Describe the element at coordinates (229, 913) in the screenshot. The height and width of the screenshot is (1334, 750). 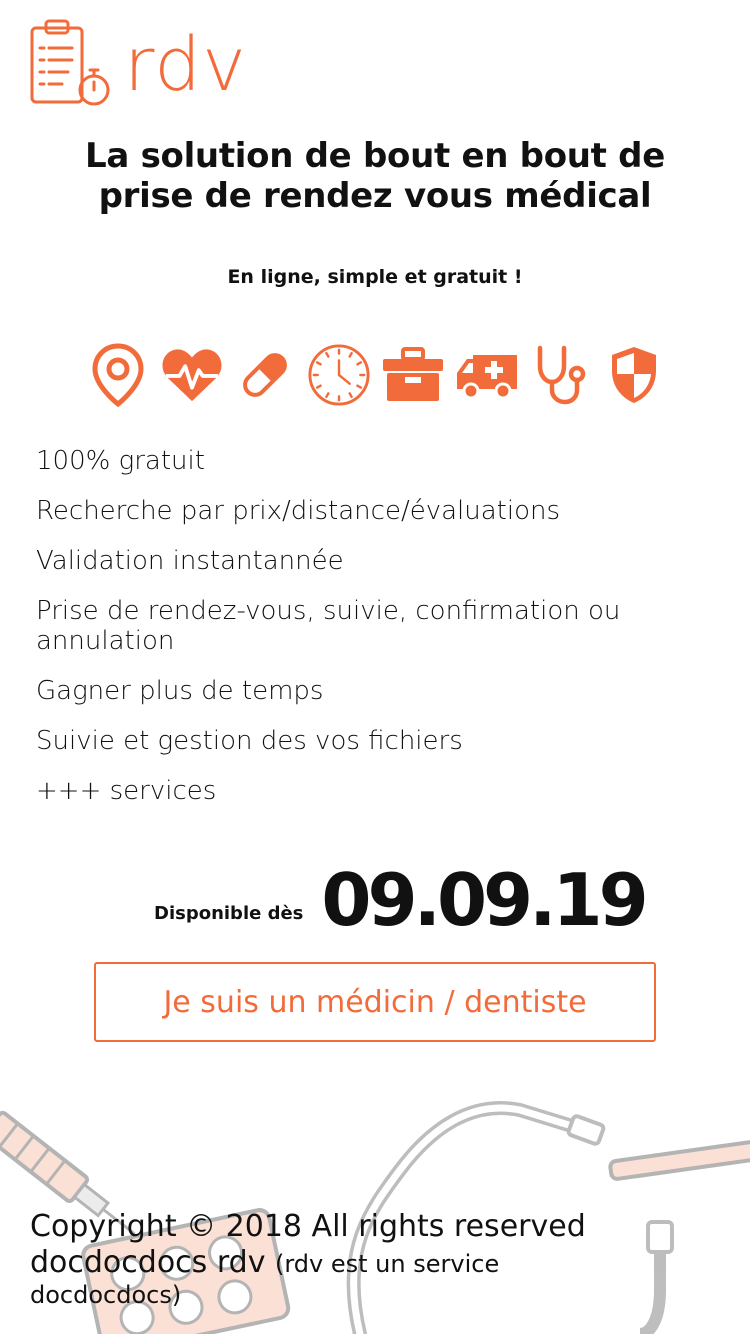
I see `availability-label: Disponible dès` at that location.